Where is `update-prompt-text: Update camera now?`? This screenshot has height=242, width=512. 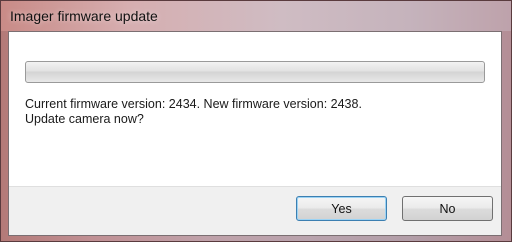
update-prompt-text: Update camera now? is located at coordinates (84, 119).